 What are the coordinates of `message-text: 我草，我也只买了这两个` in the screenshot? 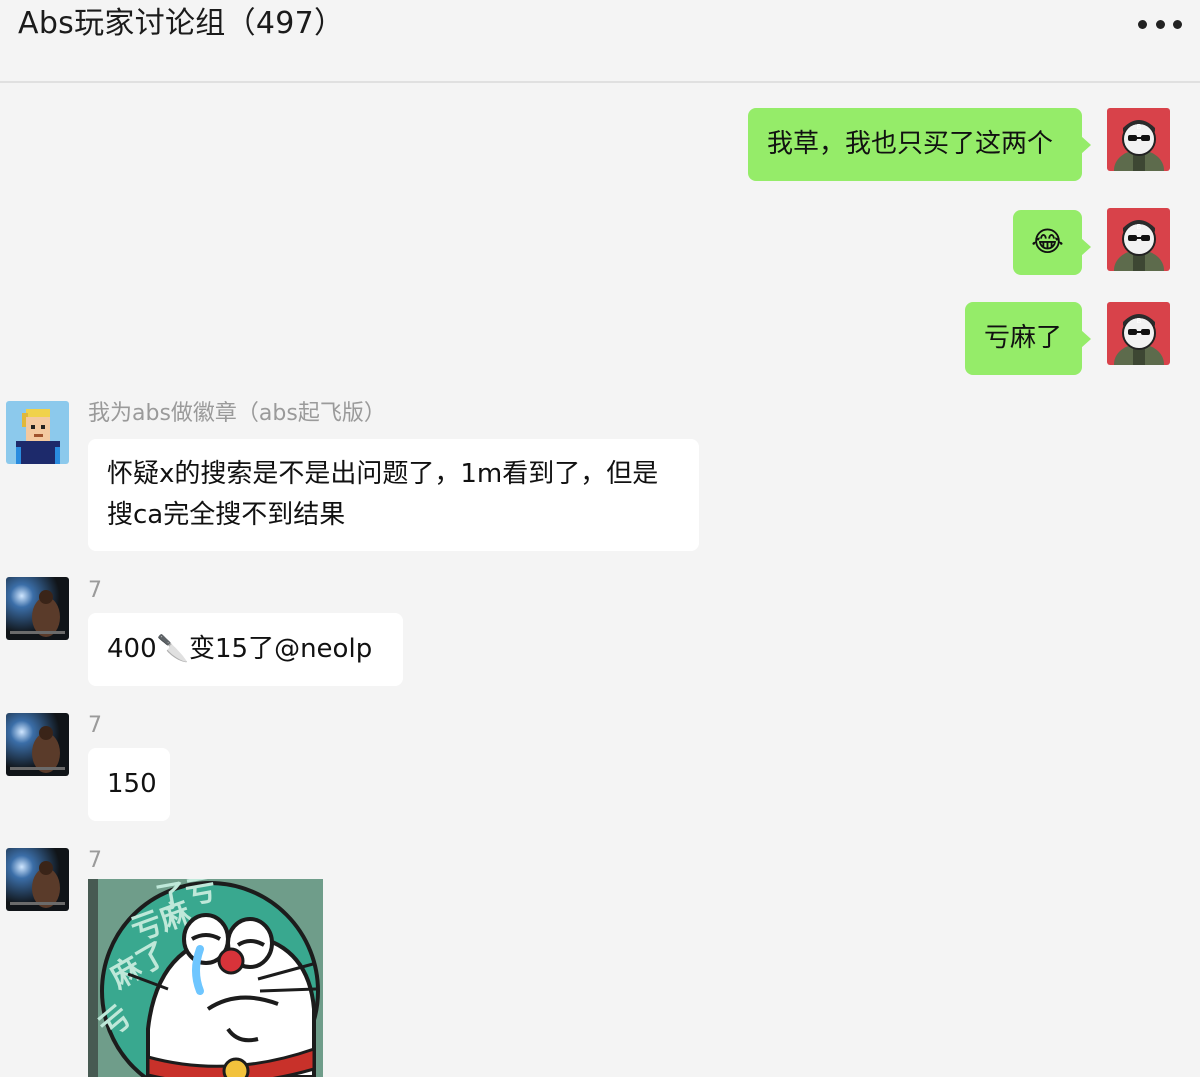 It's located at (910, 144).